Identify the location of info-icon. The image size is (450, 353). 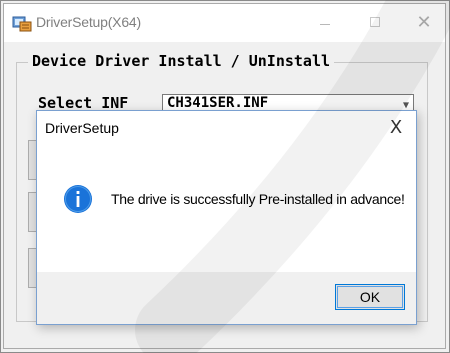
(78, 199).